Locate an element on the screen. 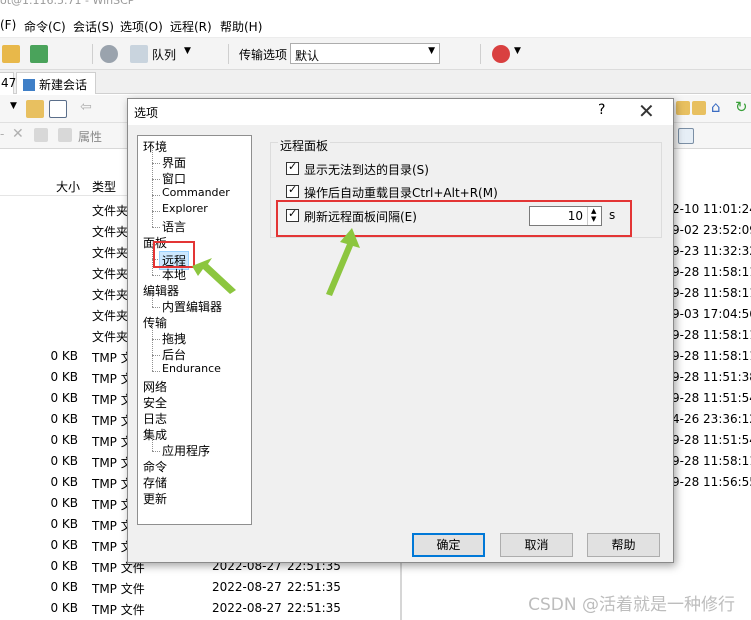 The image size is (751, 620). menu-help: 帮助(H) is located at coordinates (241, 26).